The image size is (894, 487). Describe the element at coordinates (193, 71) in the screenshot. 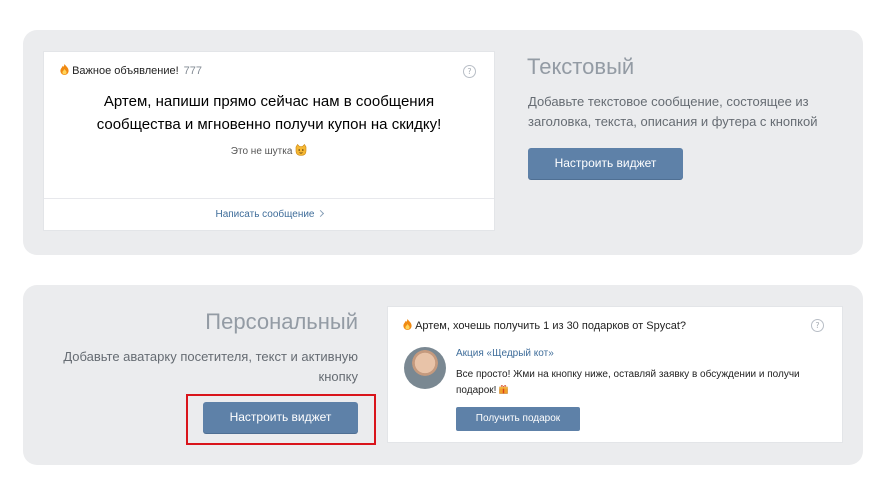

I see `header-count: 777` at that location.